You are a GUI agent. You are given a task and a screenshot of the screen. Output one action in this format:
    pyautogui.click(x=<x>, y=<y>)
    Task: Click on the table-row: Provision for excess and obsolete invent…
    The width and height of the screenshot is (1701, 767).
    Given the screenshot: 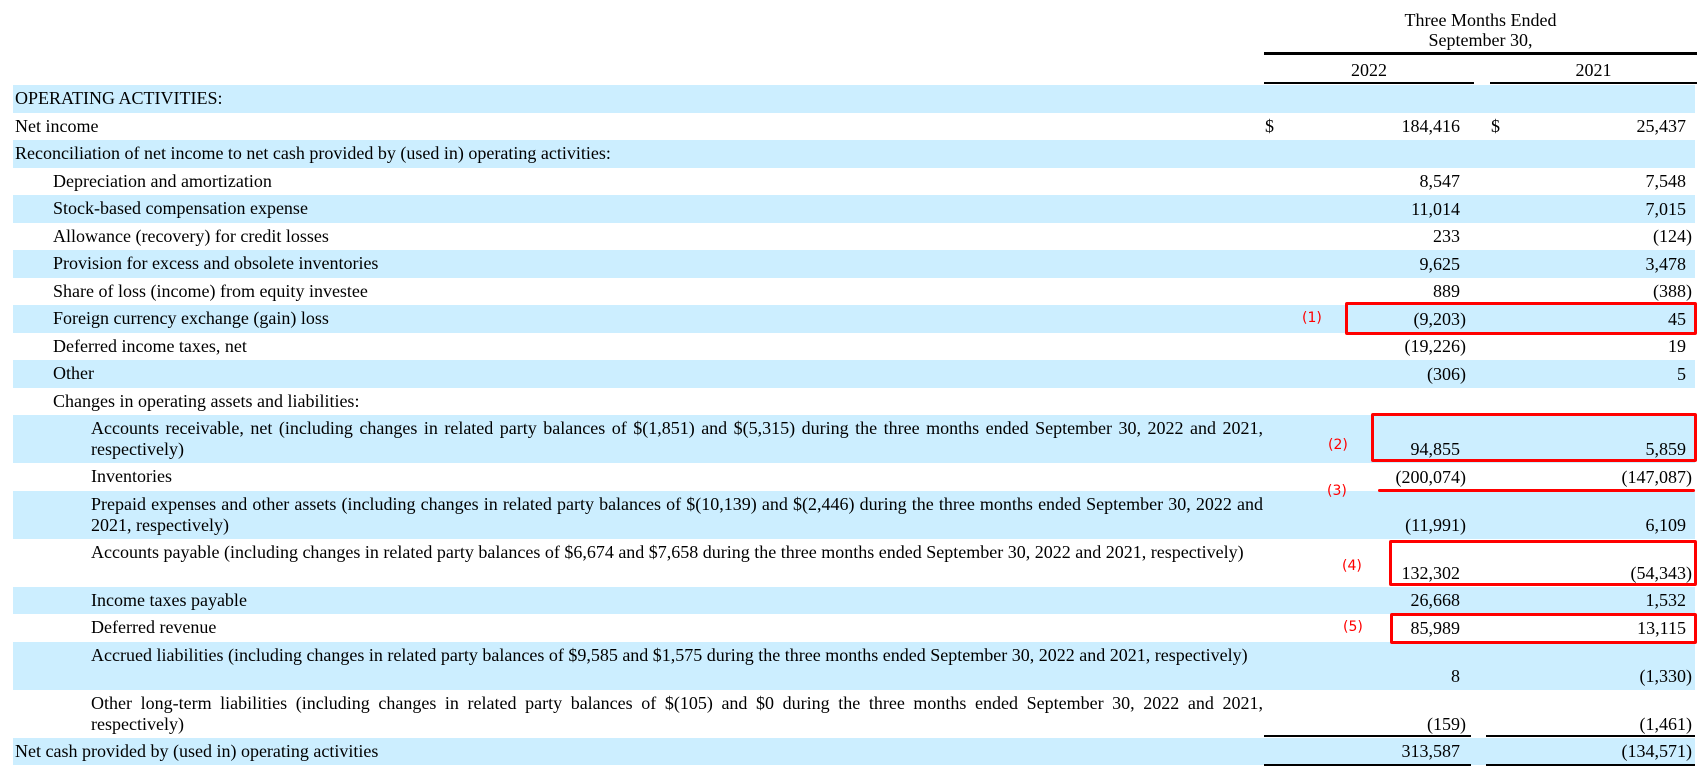 What is the action you would take?
    pyautogui.click(x=854, y=264)
    